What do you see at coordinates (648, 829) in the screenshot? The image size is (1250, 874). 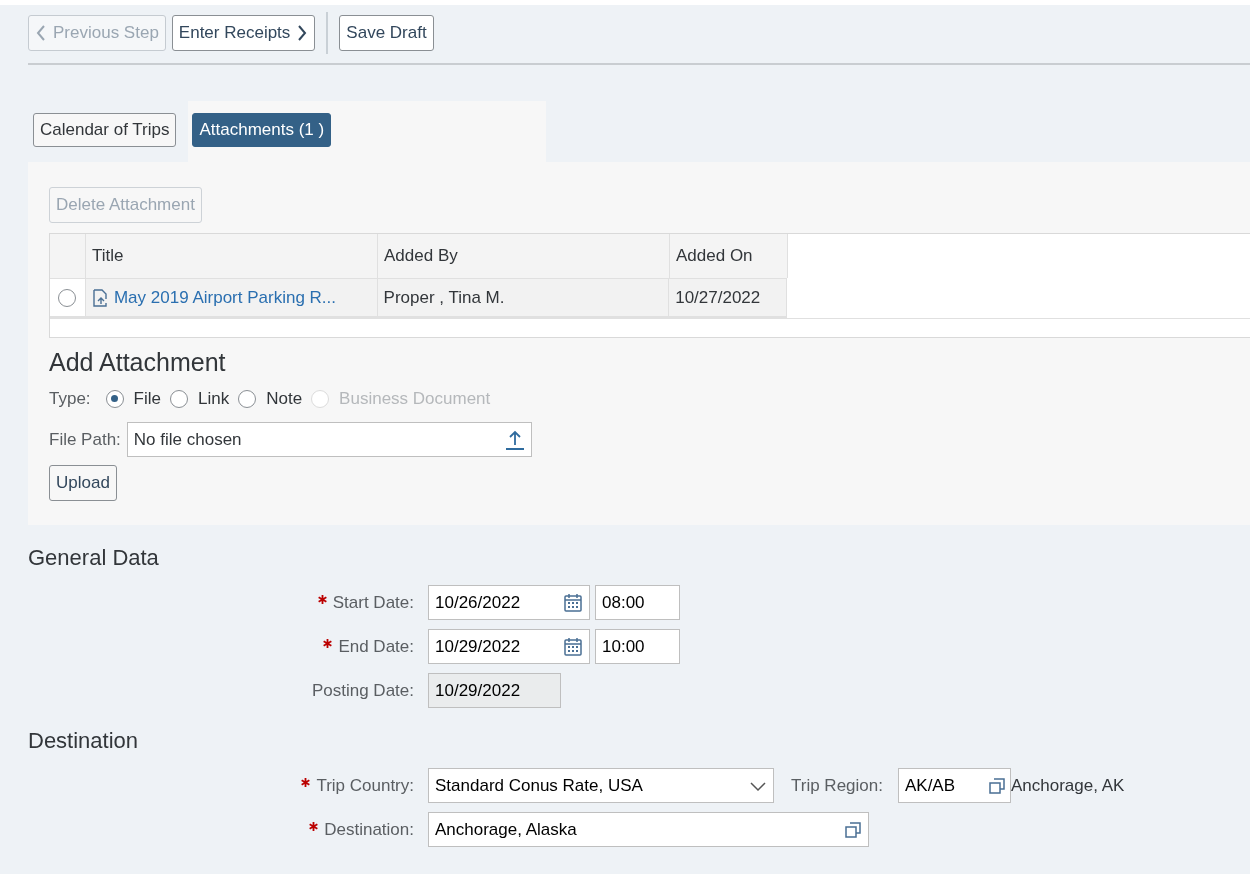 I see `destination-field: Anchorage, Alaska` at bounding box center [648, 829].